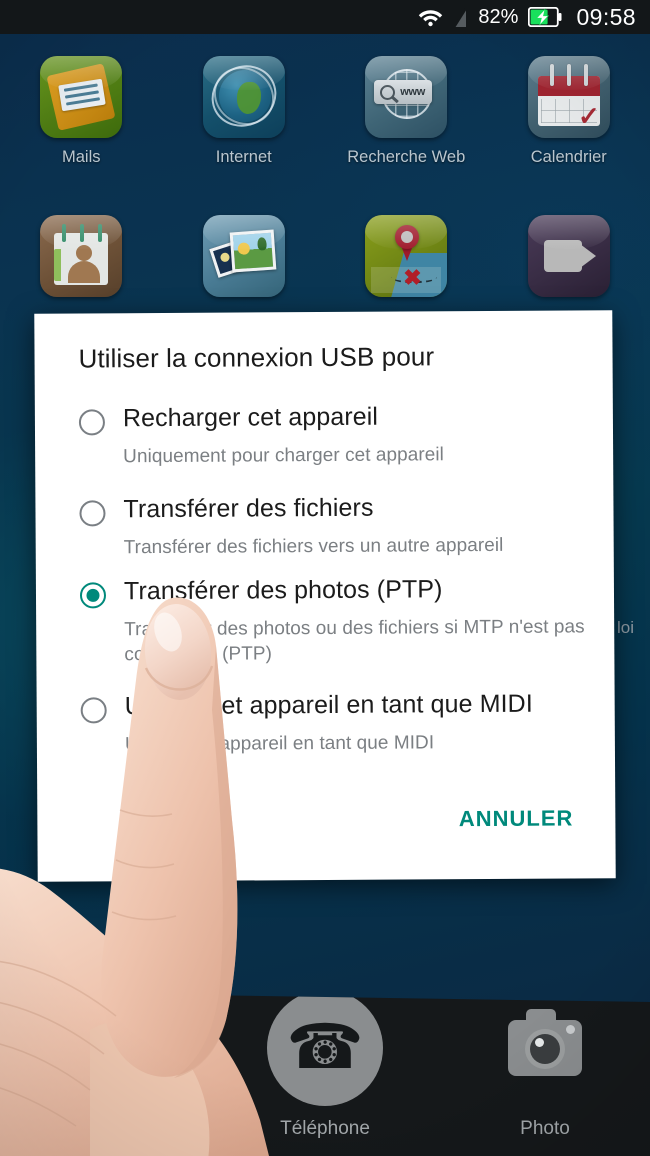 The height and width of the screenshot is (1156, 650). What do you see at coordinates (545, 1050) in the screenshot?
I see `camera-icon` at bounding box center [545, 1050].